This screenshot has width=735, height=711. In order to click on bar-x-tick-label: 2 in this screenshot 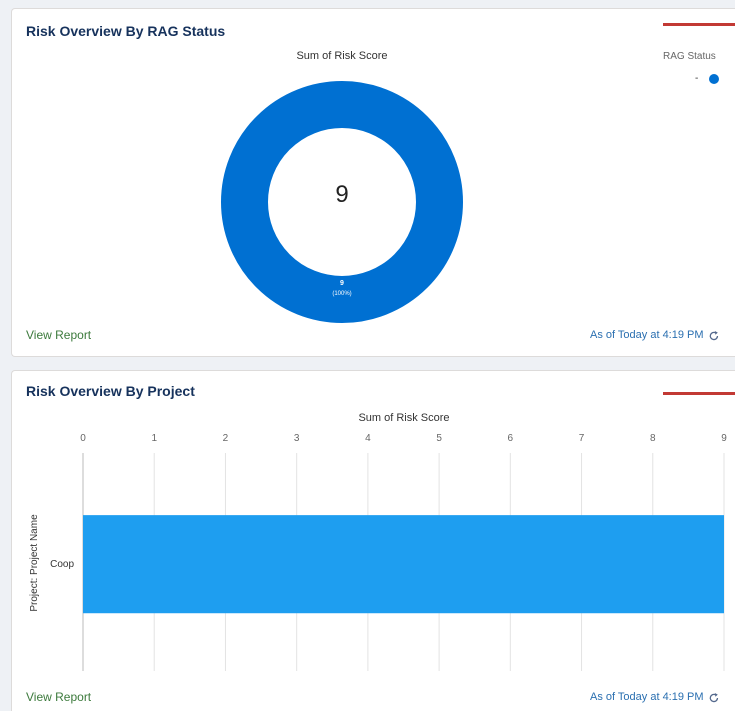, I will do `click(226, 438)`.